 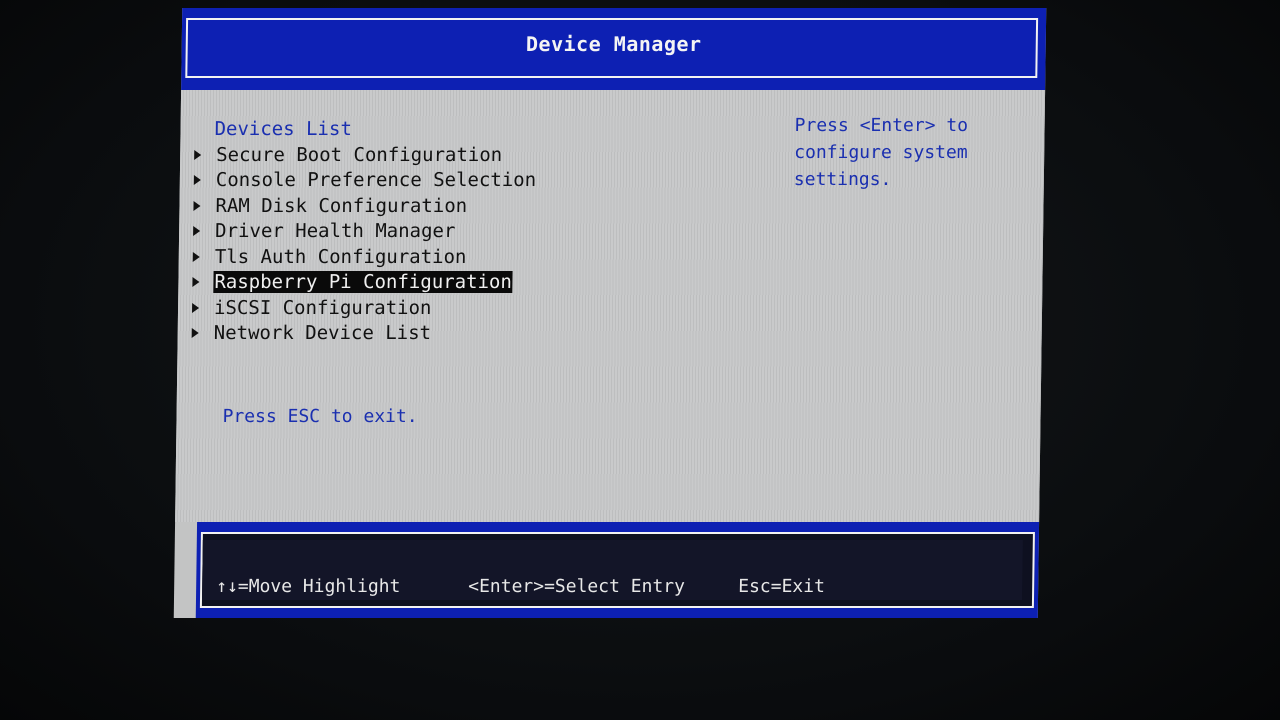 What do you see at coordinates (283, 129) in the screenshot?
I see `devices-list-heading: Devices List` at bounding box center [283, 129].